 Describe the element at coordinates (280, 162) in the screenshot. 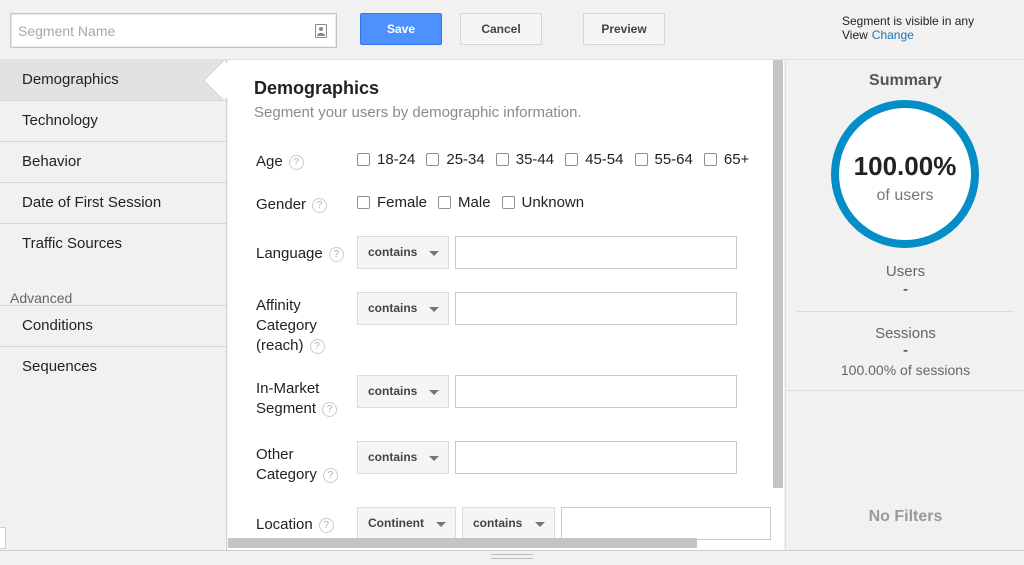

I see `age-label: Age?` at that location.